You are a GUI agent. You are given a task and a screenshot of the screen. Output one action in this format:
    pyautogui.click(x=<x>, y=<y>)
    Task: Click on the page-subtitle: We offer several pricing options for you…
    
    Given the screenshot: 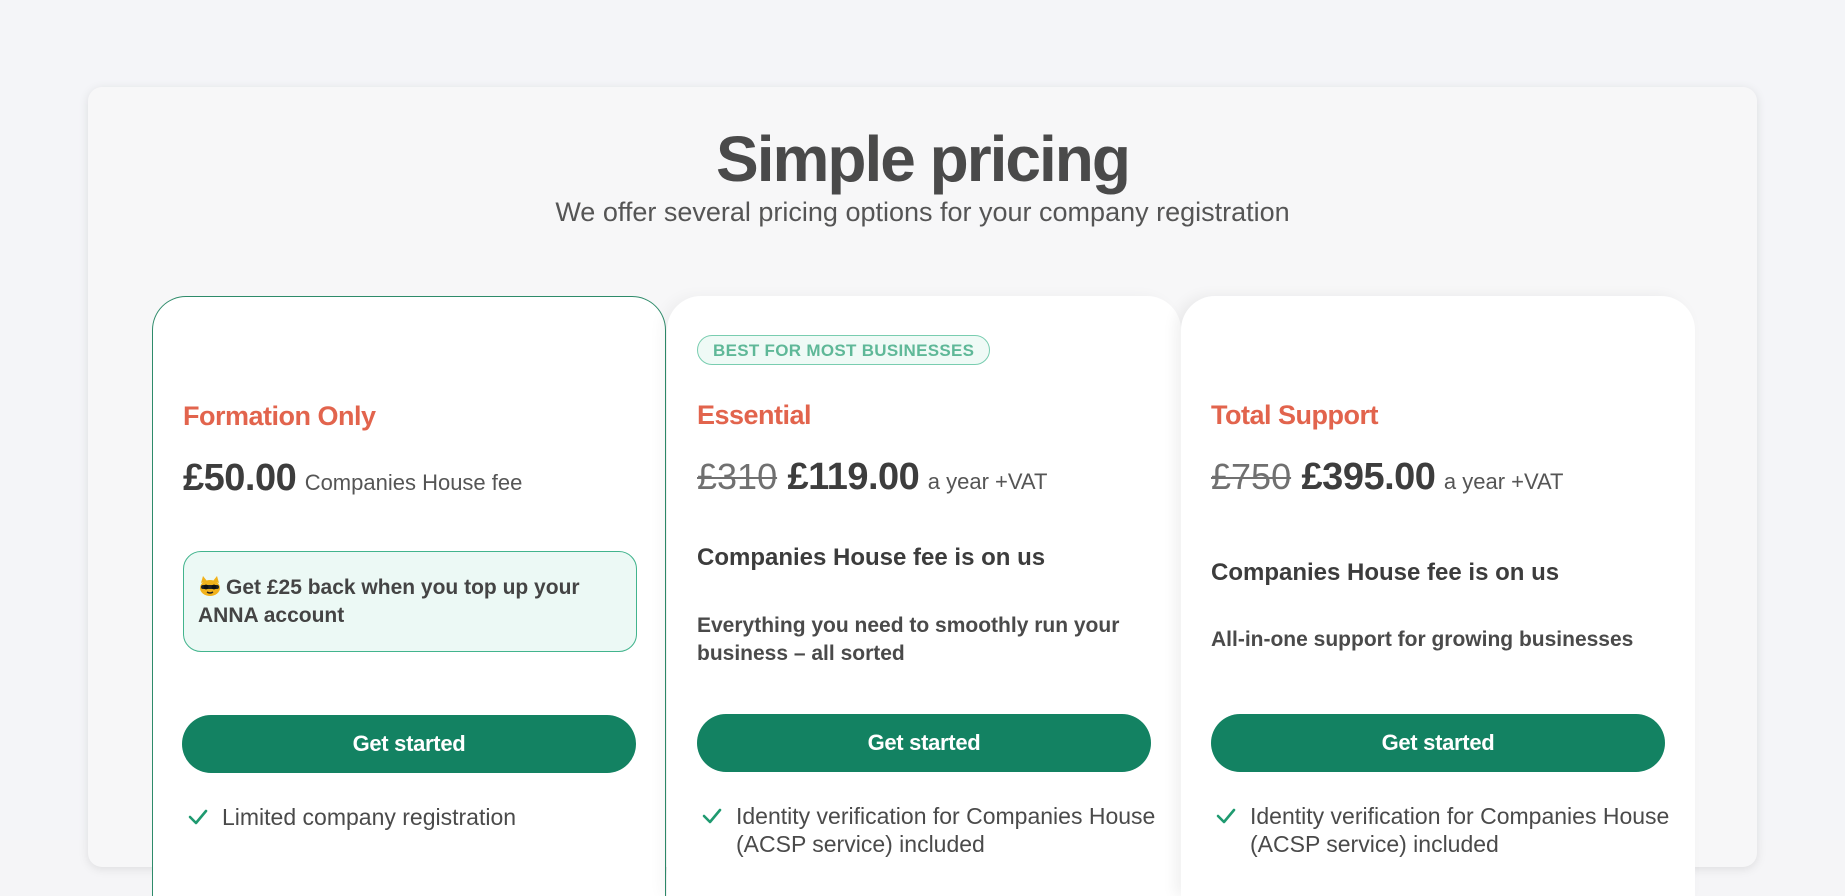 What is the action you would take?
    pyautogui.click(x=922, y=212)
    